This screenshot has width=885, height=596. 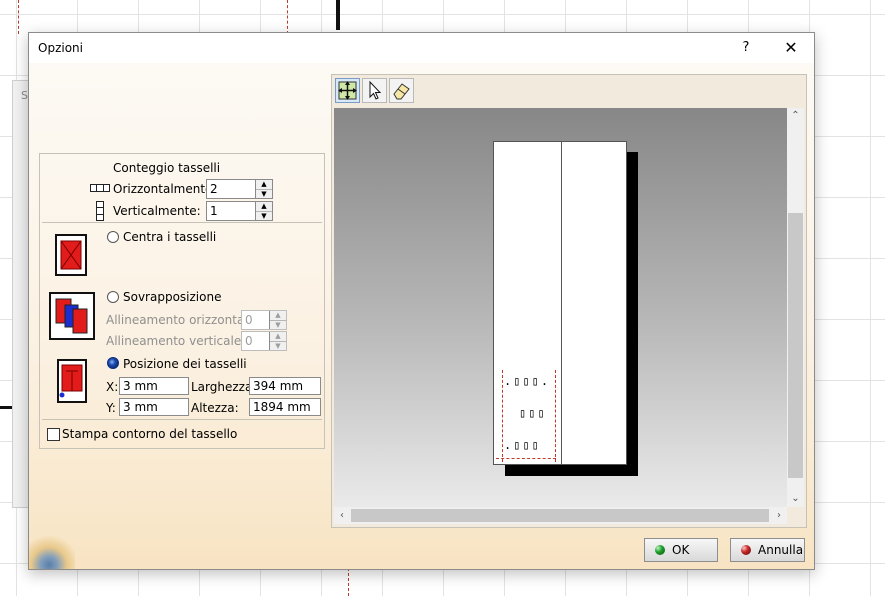 What do you see at coordinates (502, 416) in the screenshot?
I see `tile-outline-left` at bounding box center [502, 416].